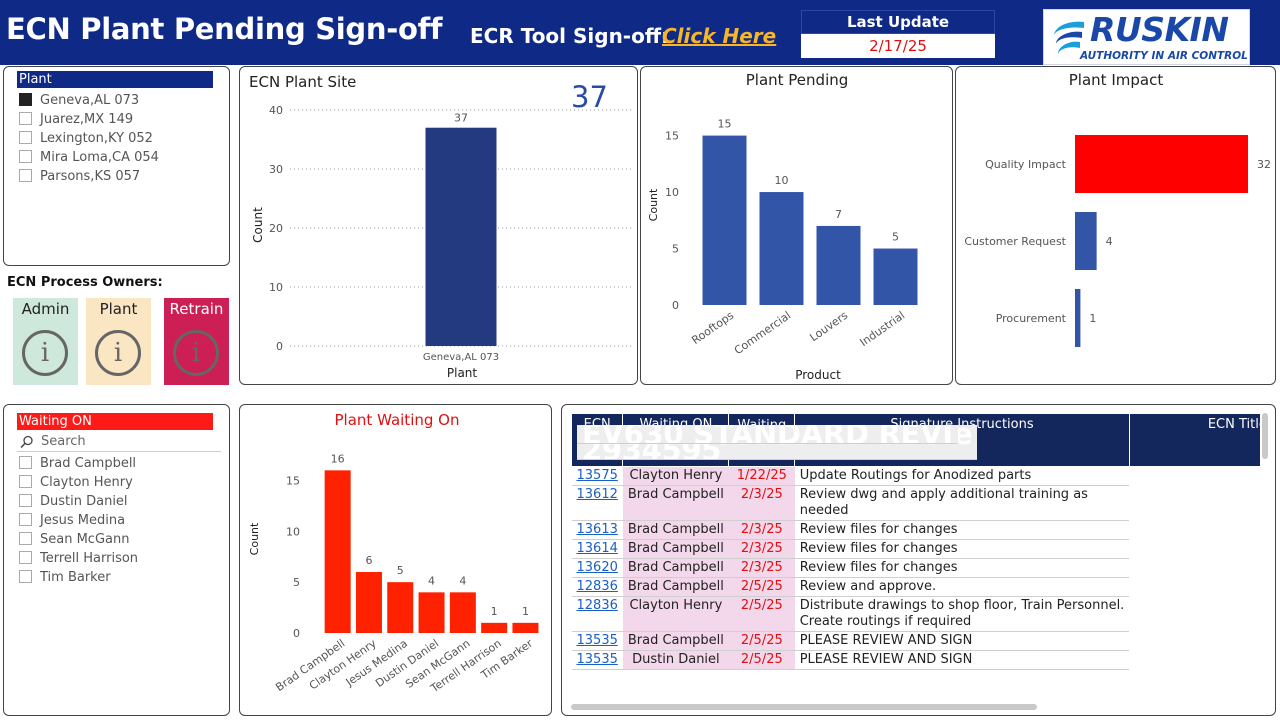 This screenshot has height=721, width=1280. Describe the element at coordinates (804, 707) in the screenshot. I see `table-horizontal-scrollbar` at that location.